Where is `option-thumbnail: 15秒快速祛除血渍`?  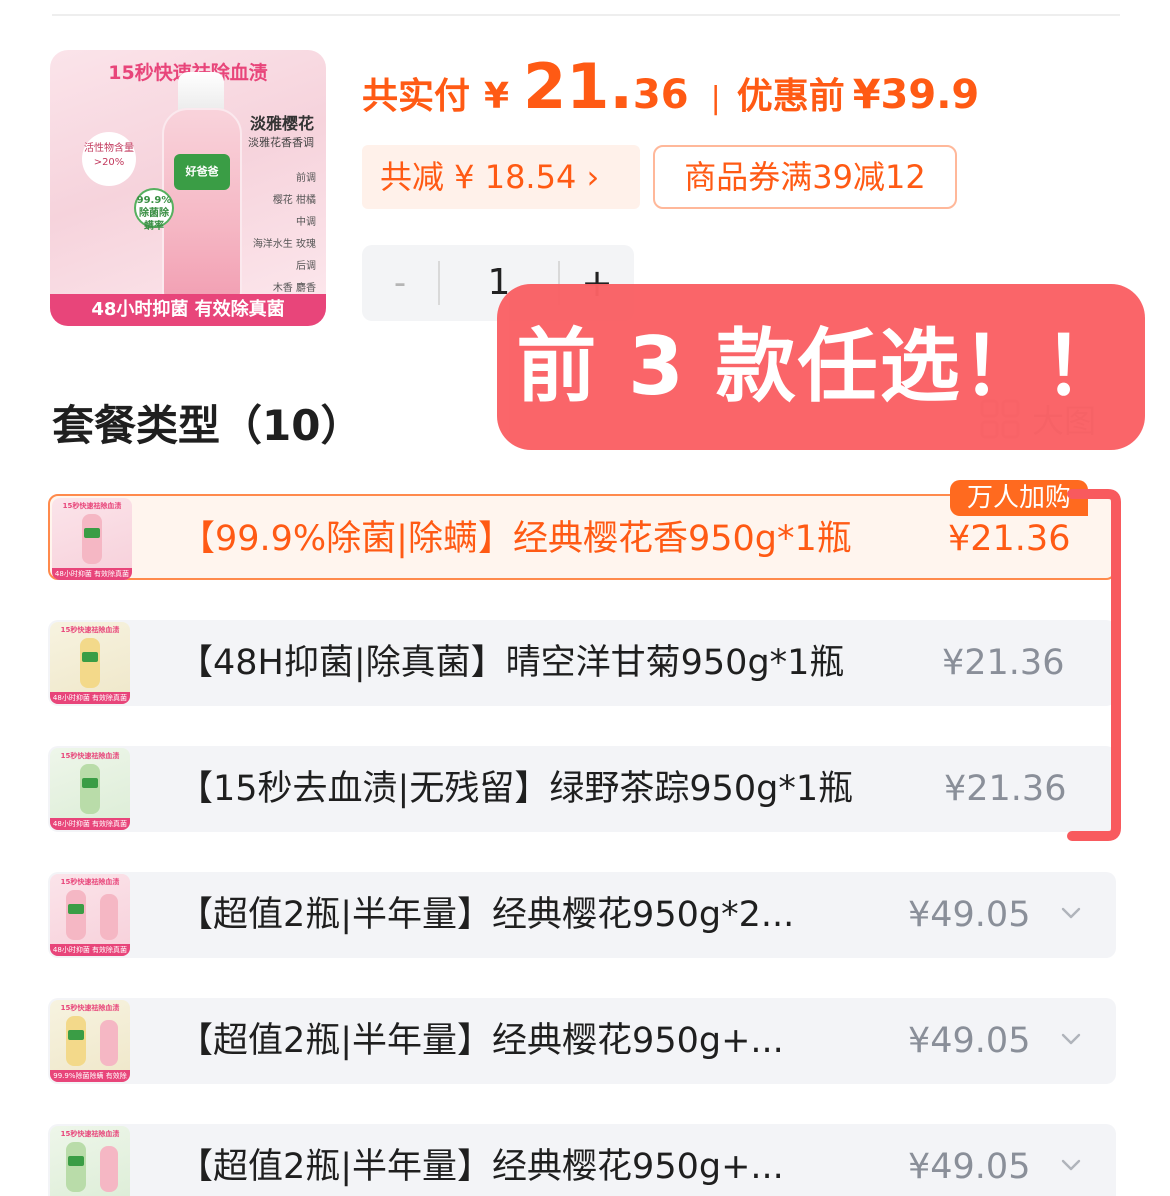 option-thumbnail: 15秒快速祛除血渍 is located at coordinates (90, 1161).